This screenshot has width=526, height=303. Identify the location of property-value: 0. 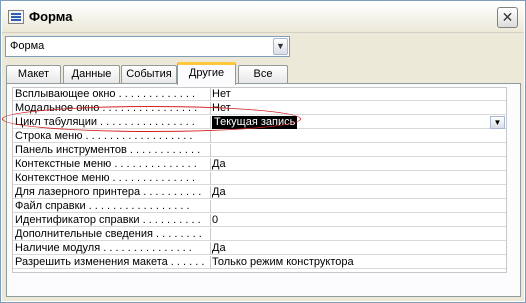
(359, 220).